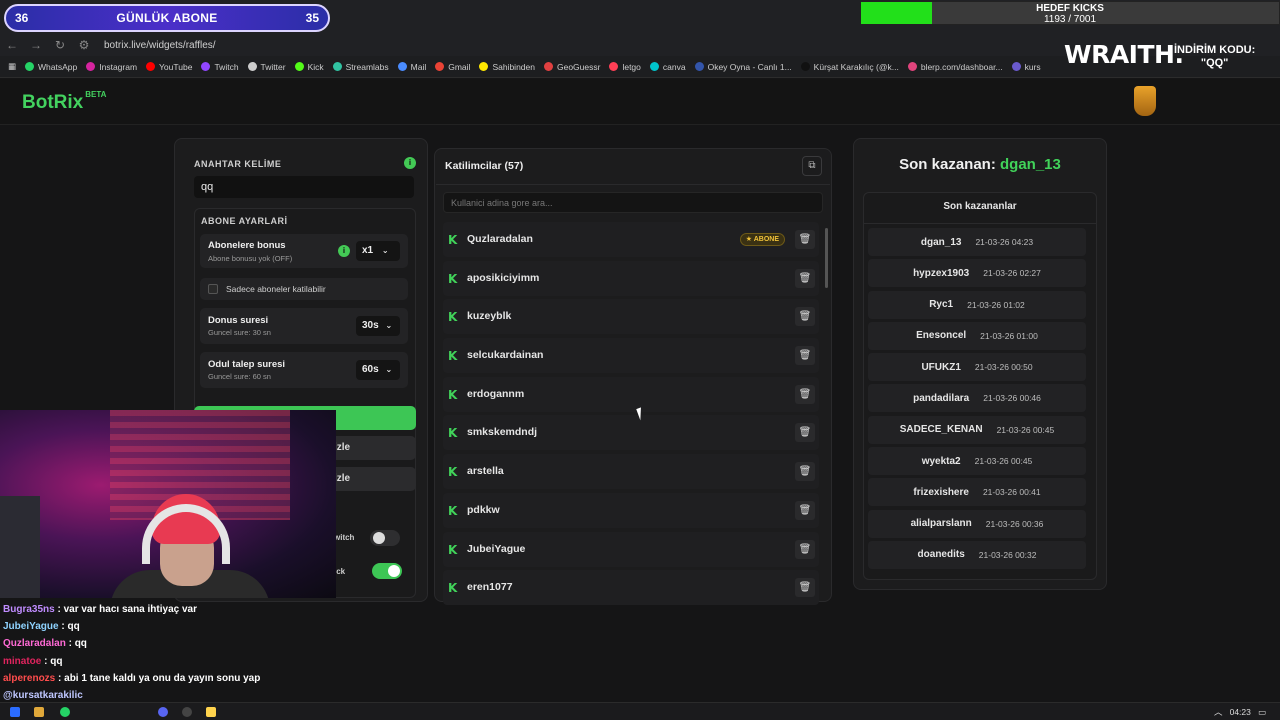 The width and height of the screenshot is (1280, 720). Describe the element at coordinates (1070, 19) in the screenshot. I see `kick-goal-count: 1193 / 7001` at that location.